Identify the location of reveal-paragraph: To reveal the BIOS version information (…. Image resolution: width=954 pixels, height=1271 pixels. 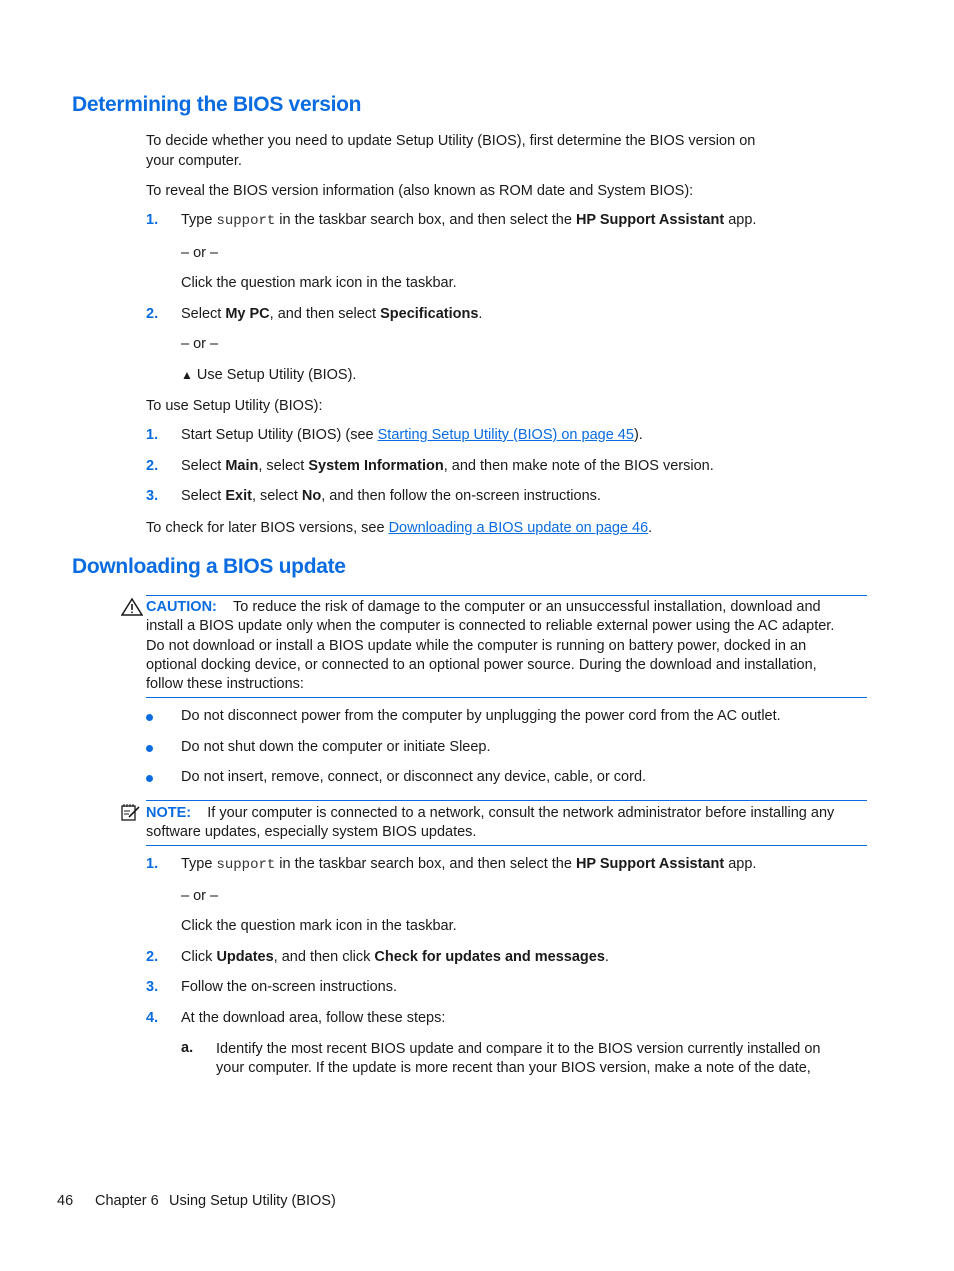
(420, 191).